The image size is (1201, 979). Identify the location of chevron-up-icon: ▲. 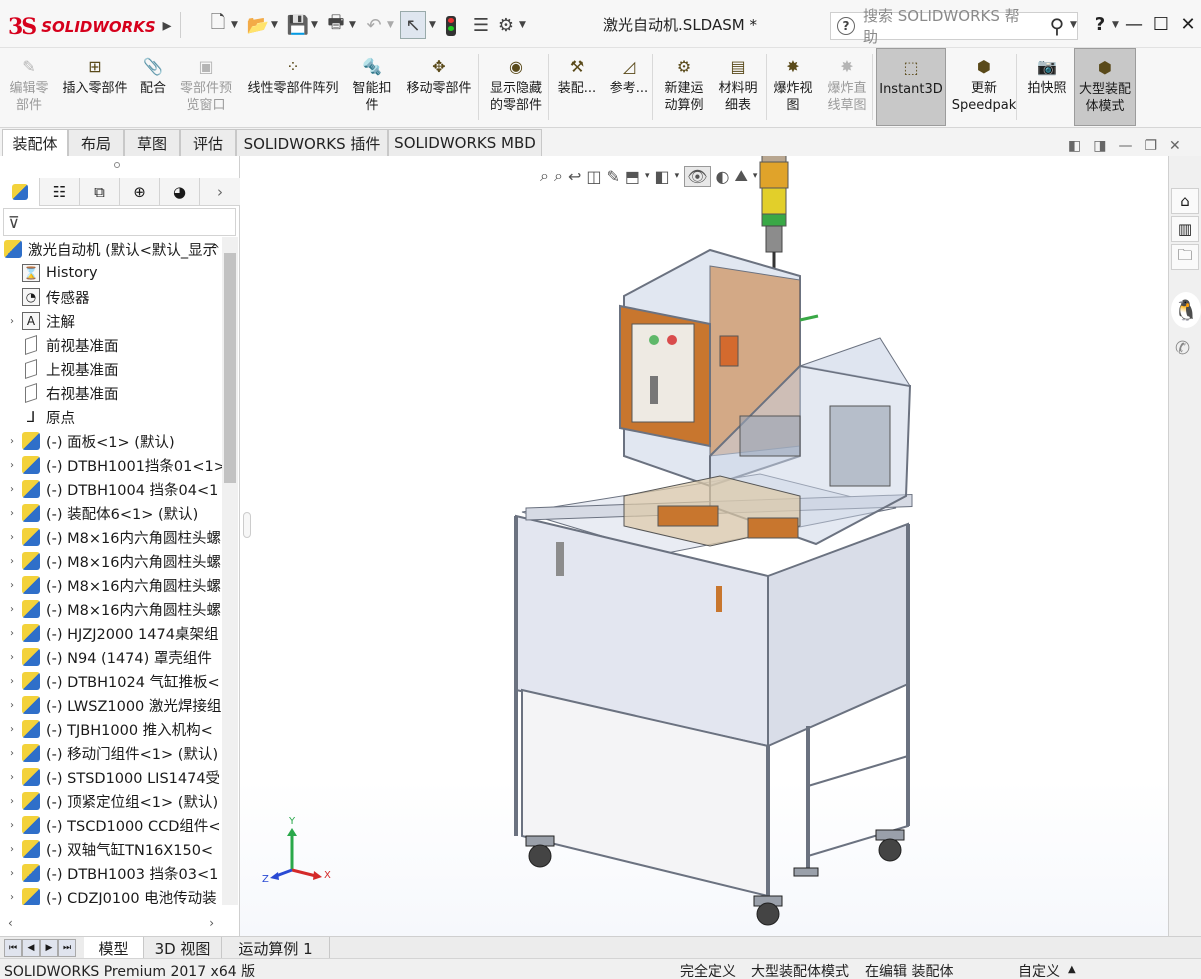
(1072, 969).